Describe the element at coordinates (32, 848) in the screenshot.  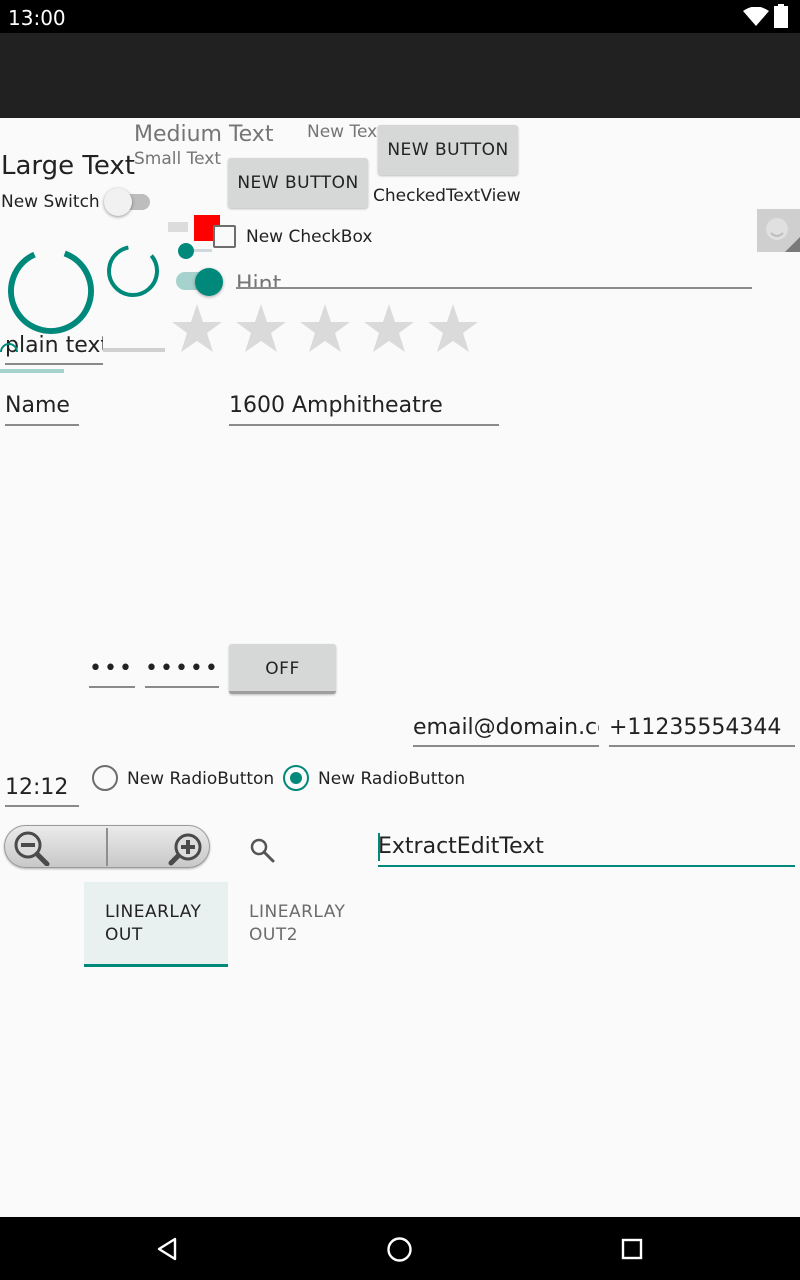
I see `zoom-out-icon` at that location.